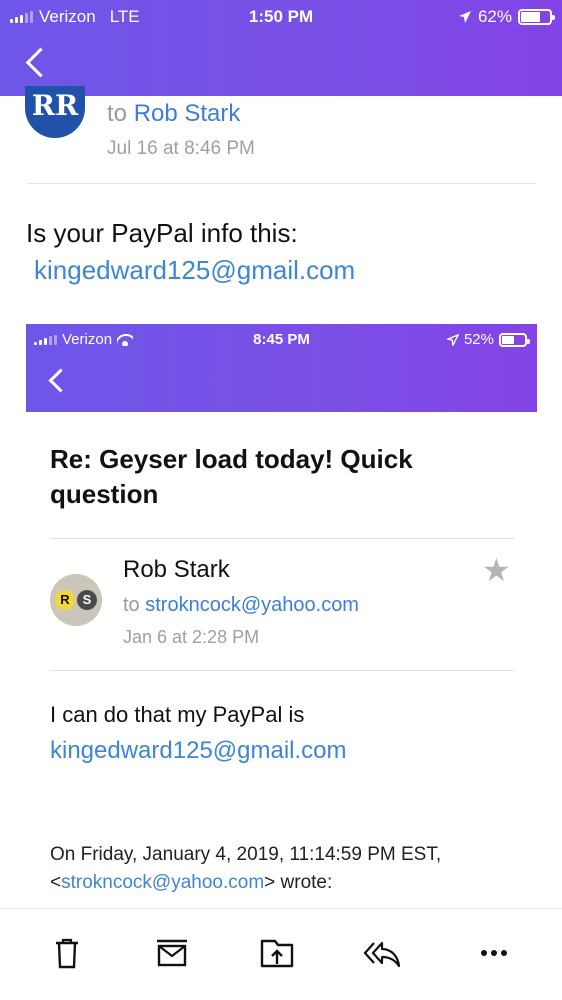  I want to click on sender-name: Rob Stark, so click(176, 569).